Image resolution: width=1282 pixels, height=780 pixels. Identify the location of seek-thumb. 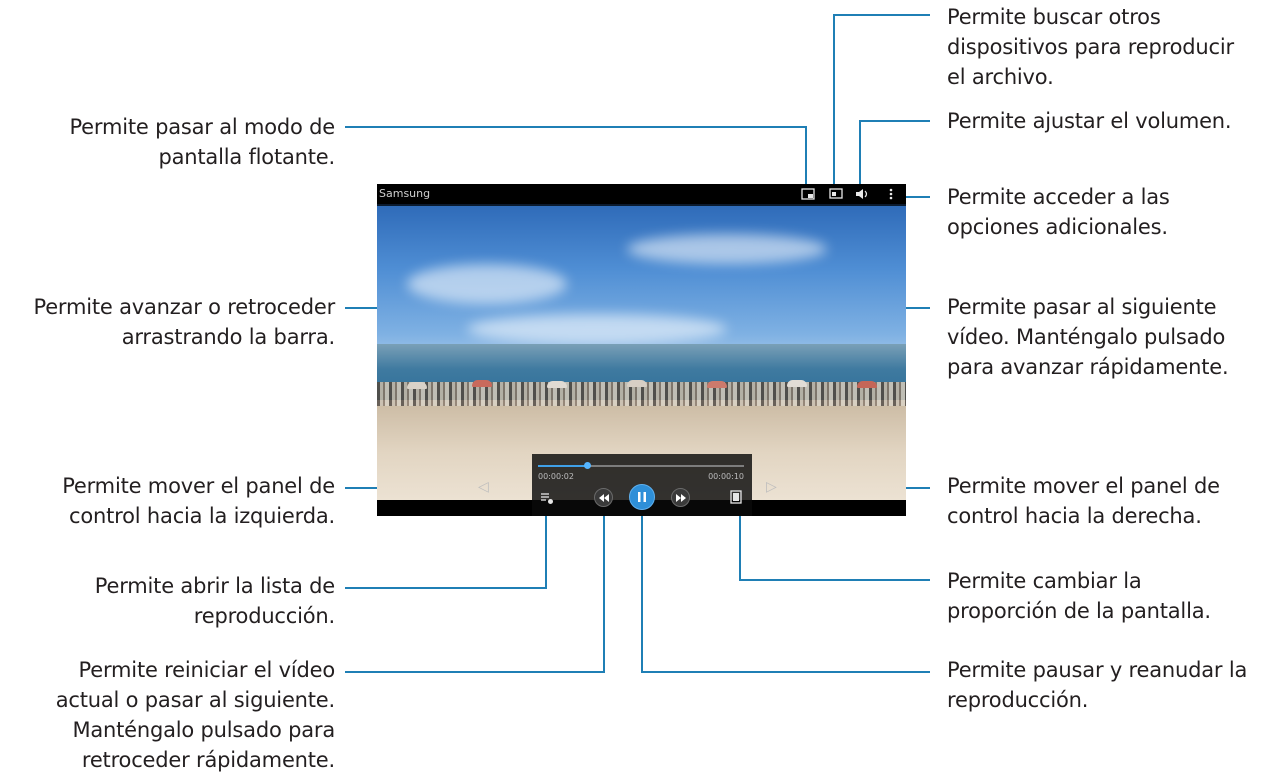
(588, 465).